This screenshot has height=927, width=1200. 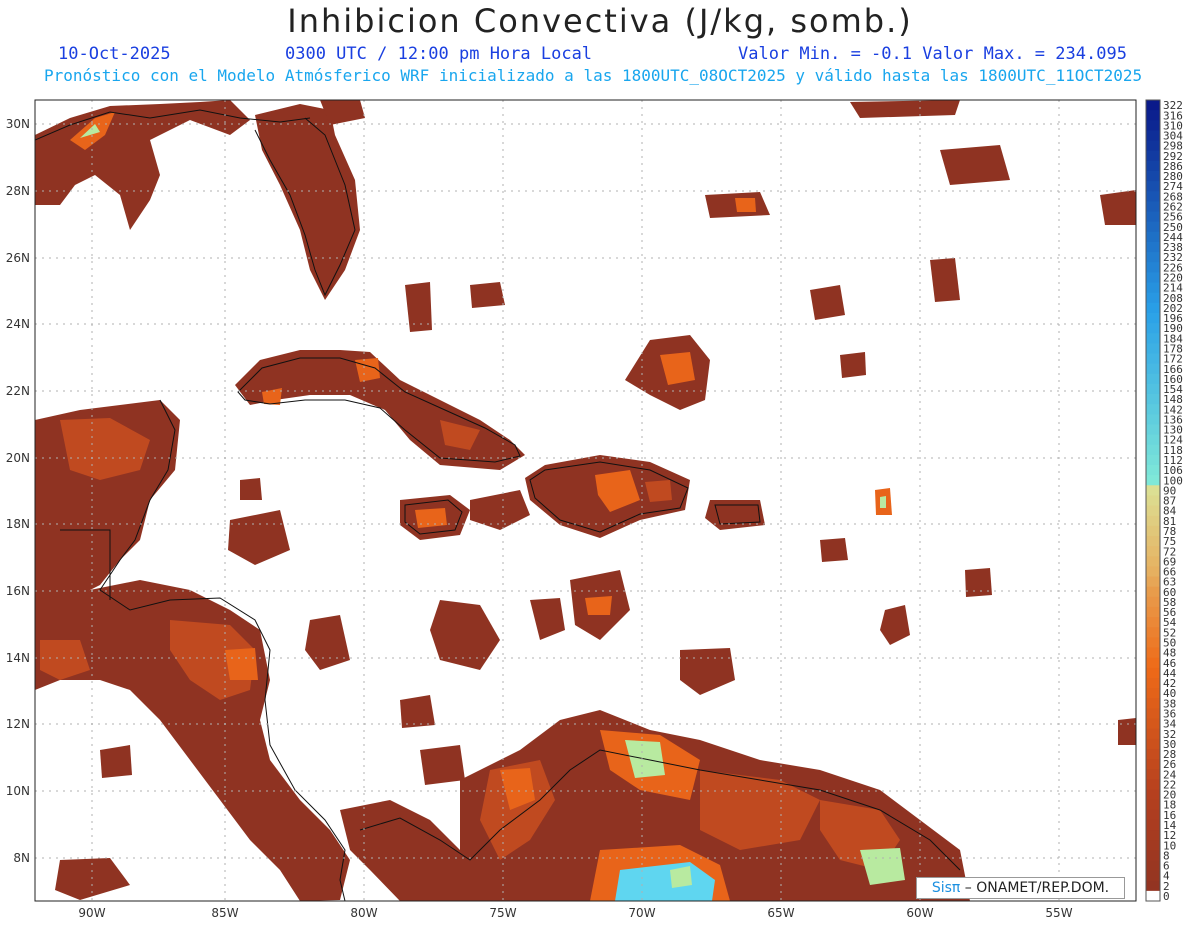 I want to click on lat-label: 16N, so click(x=18, y=591).